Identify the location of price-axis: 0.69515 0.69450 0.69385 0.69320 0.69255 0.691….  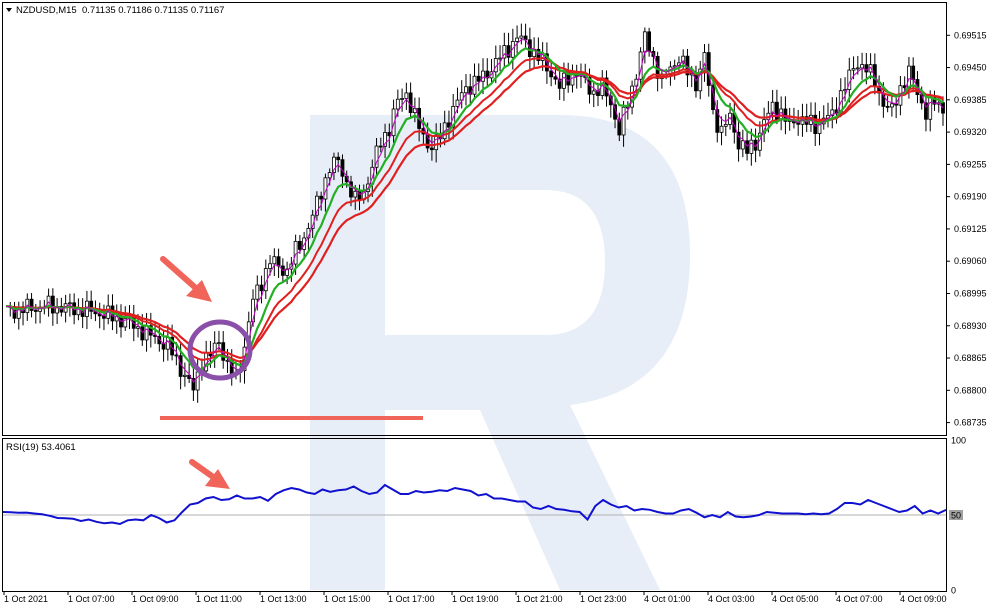
(966, 229).